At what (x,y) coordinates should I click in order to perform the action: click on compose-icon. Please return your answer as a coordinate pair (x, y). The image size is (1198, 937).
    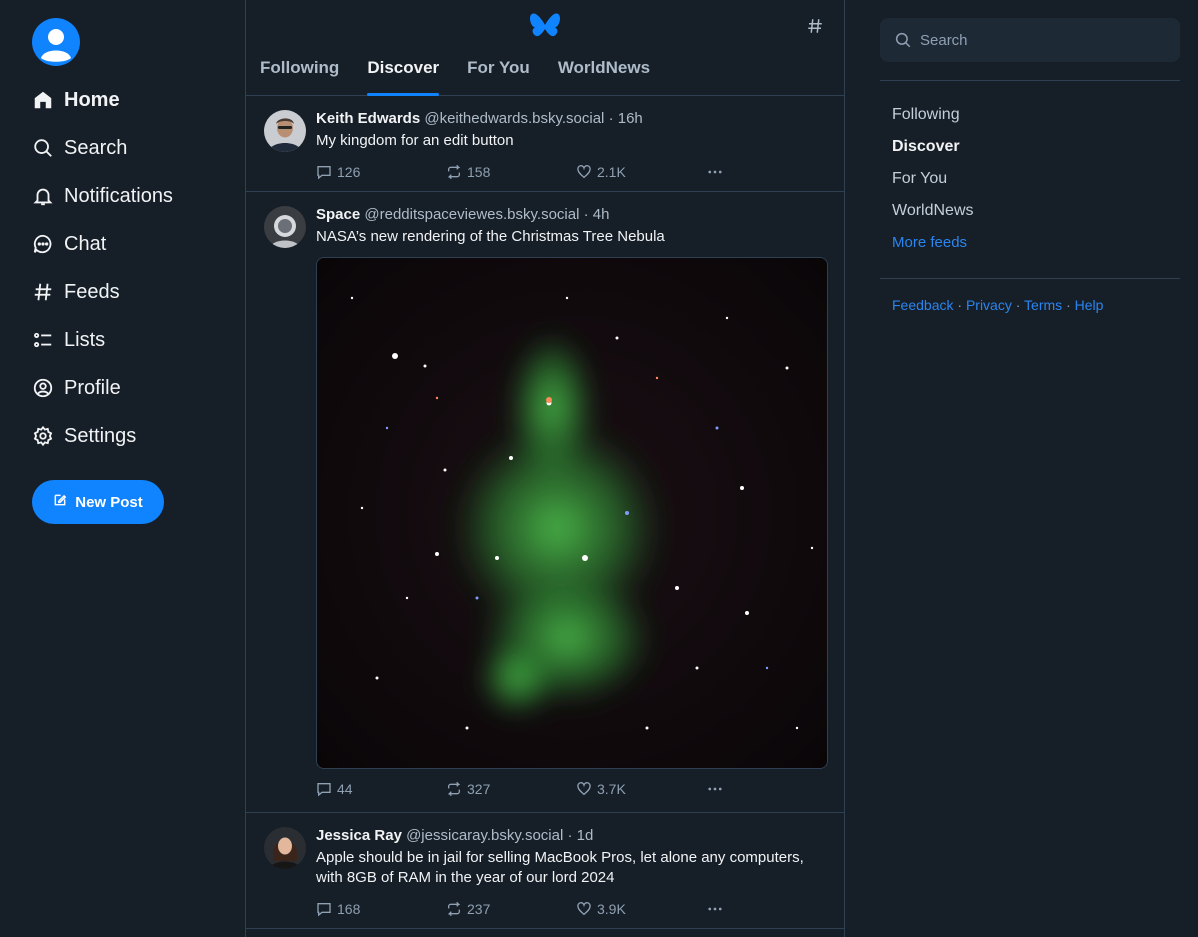
    Looking at the image, I should click on (60, 502).